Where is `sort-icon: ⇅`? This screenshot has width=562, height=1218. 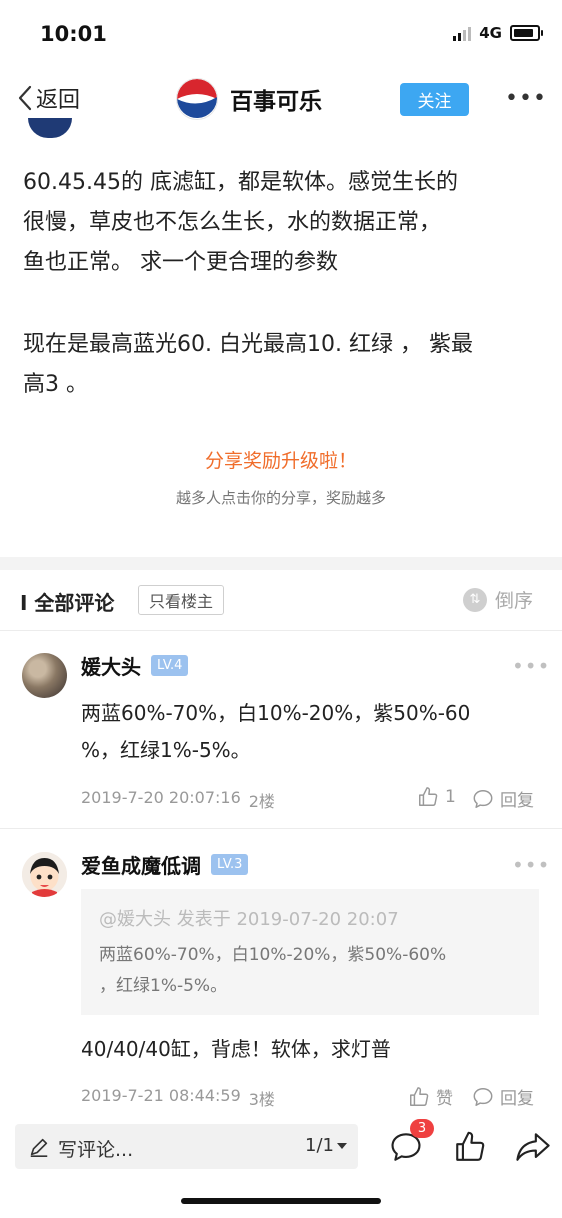 sort-icon: ⇅ is located at coordinates (475, 599).